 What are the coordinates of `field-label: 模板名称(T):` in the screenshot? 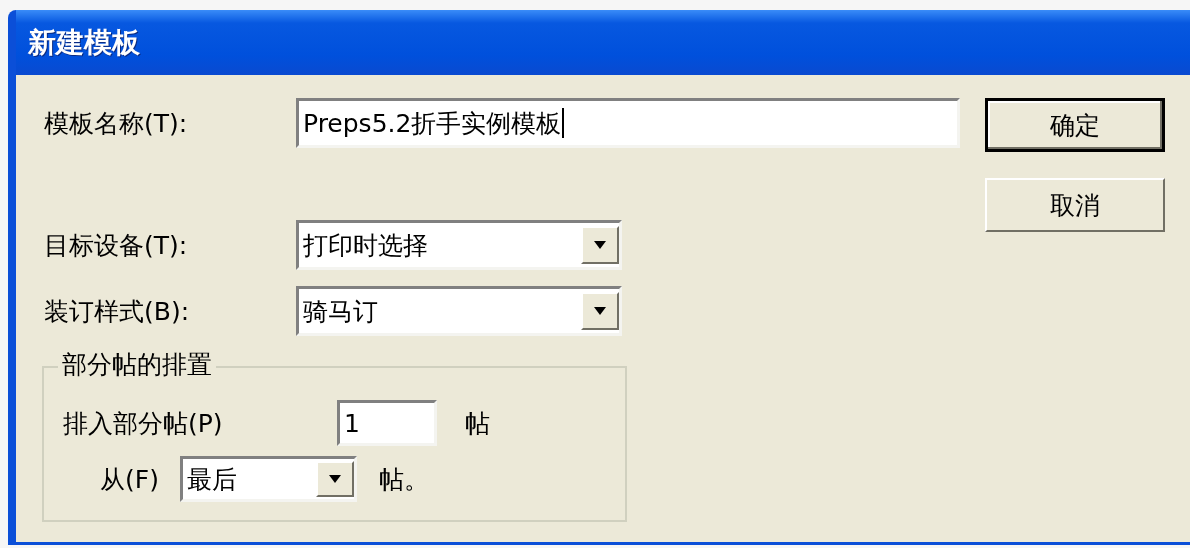 It's located at (116, 123).